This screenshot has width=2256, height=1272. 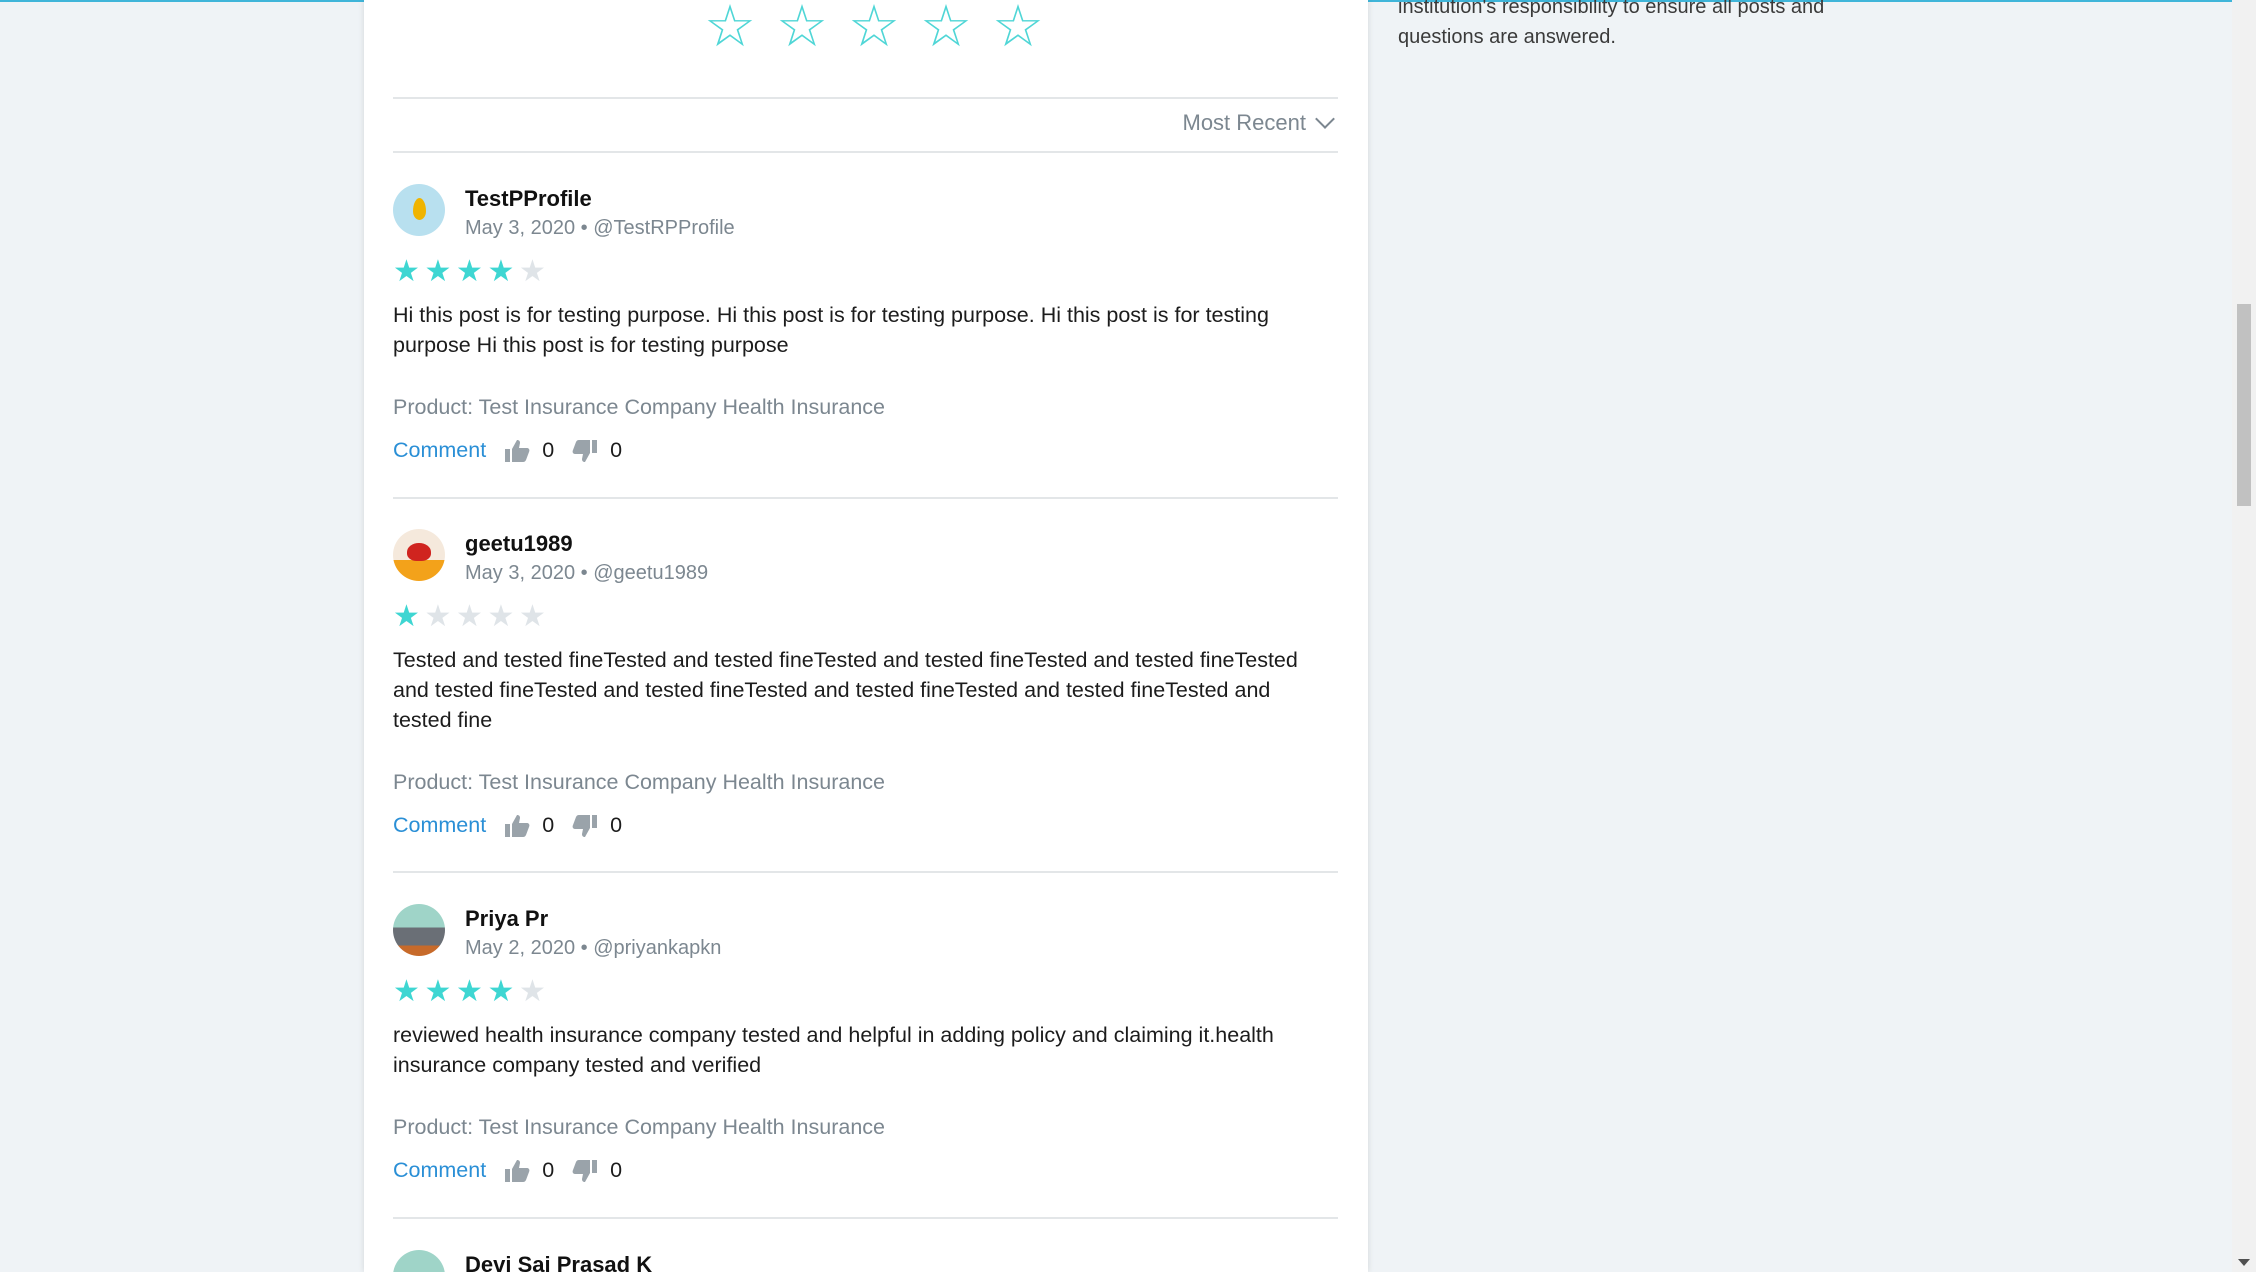 I want to click on sort-dropdown: Most Recent, so click(x=1258, y=122).